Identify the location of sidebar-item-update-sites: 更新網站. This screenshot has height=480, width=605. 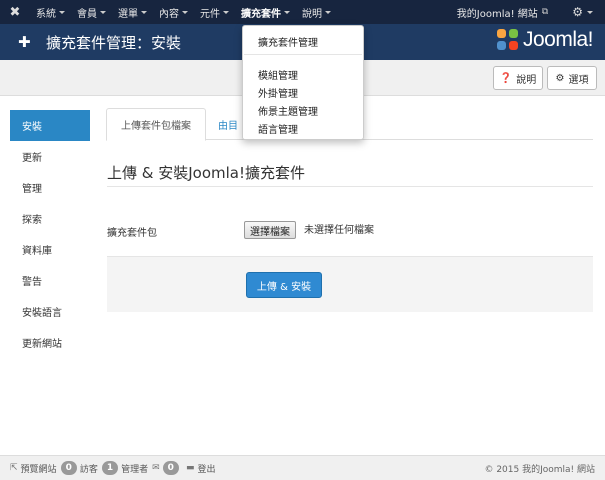
(50, 342).